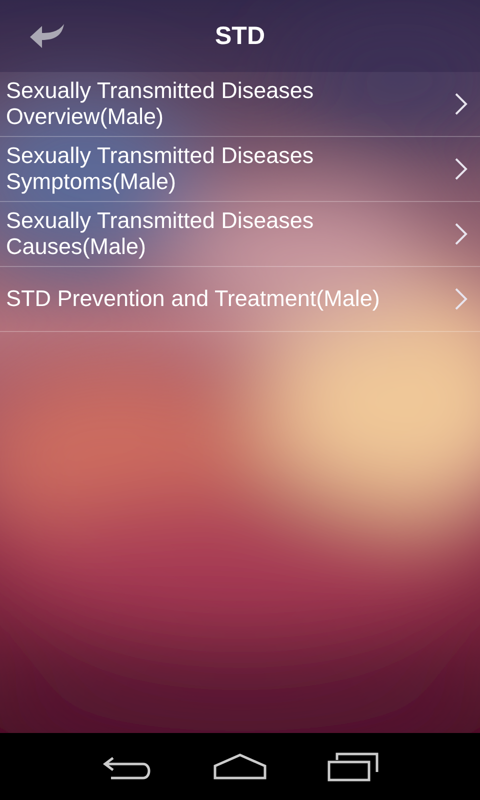  What do you see at coordinates (240, 169) in the screenshot?
I see `list-item: Sexually Transmitted Diseases Symptoms(Male)` at bounding box center [240, 169].